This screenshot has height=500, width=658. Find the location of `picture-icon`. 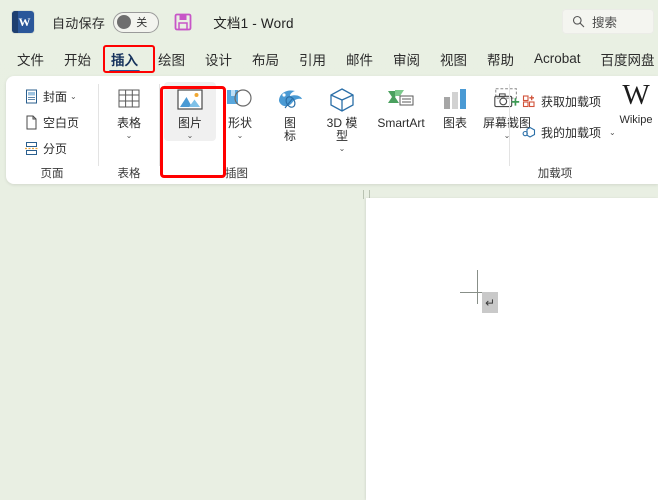

picture-icon is located at coordinates (190, 100).